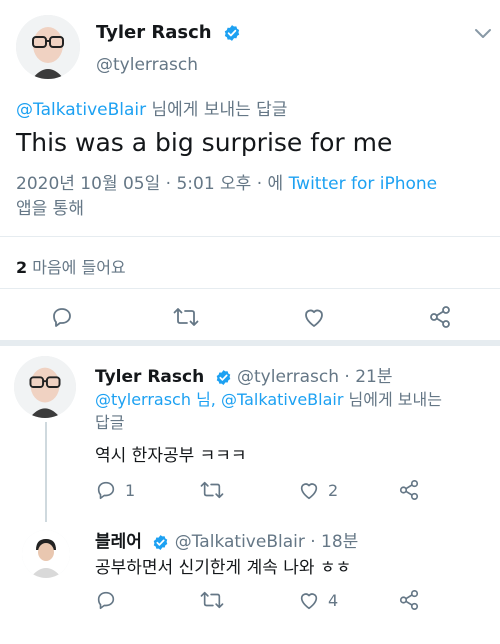 The image size is (500, 644). Describe the element at coordinates (363, 184) in the screenshot. I see `source-link: Twitter for iPhone` at that location.